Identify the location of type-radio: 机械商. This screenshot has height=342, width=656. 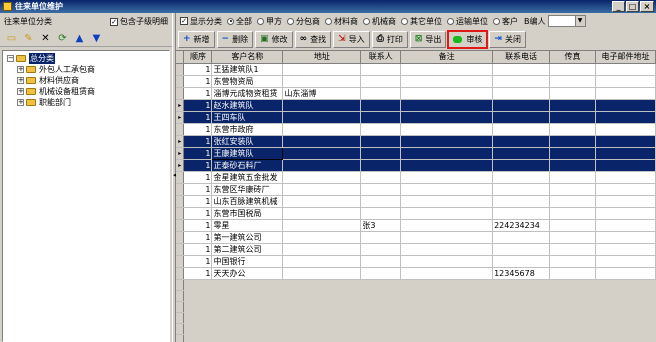
(377, 21).